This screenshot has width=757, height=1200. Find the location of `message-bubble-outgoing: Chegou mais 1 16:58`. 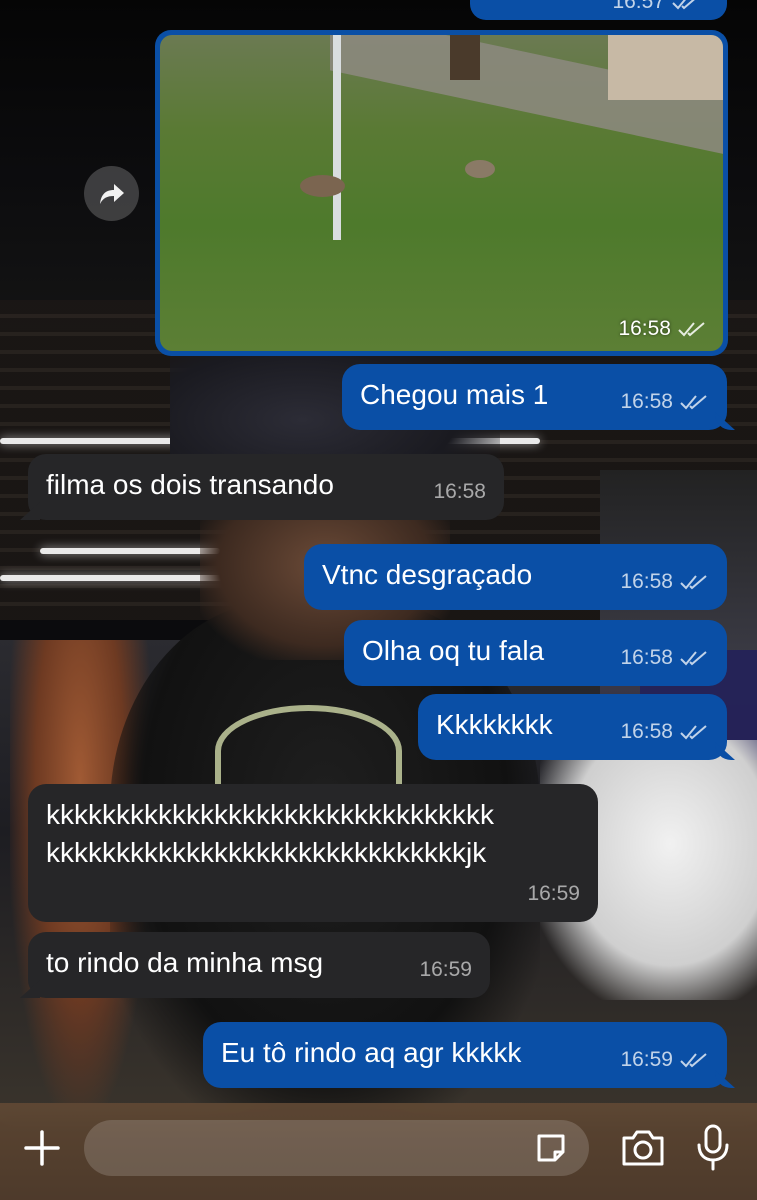

message-bubble-outgoing: Chegou mais 1 16:58 is located at coordinates (538, 397).